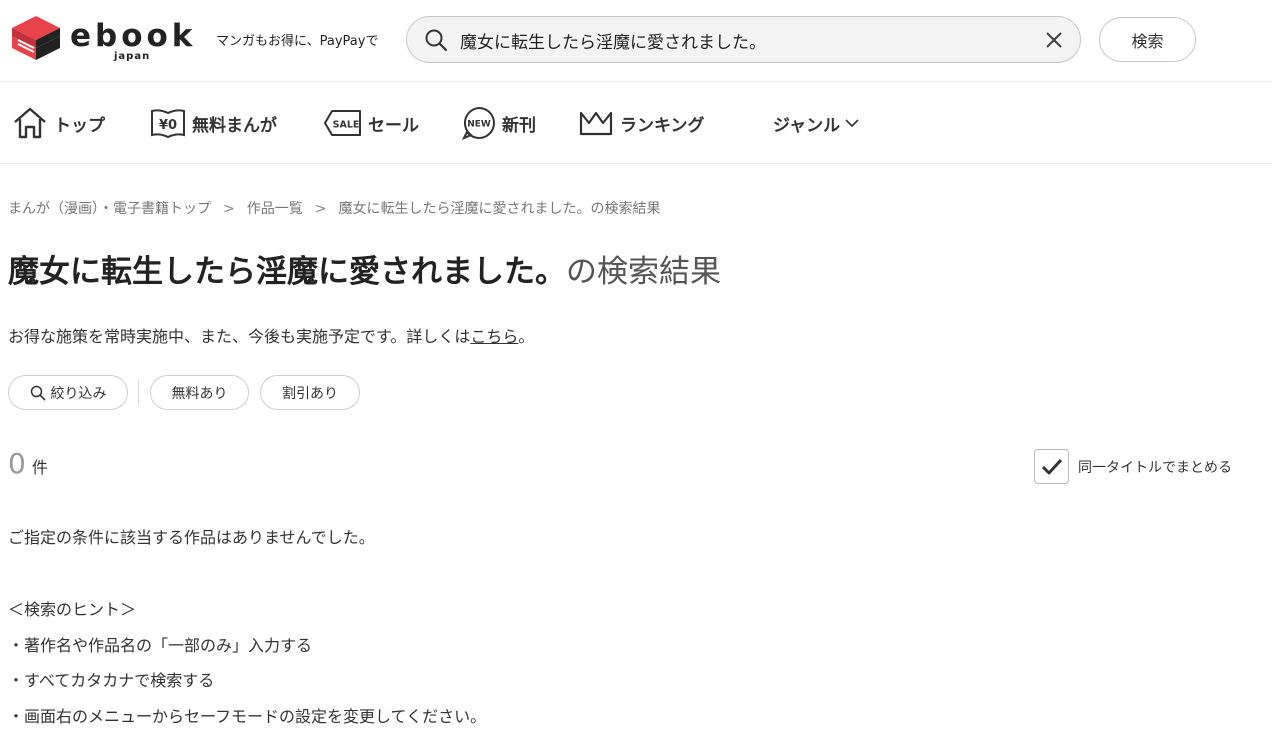 This screenshot has width=1272, height=747. I want to click on result-count-number: 0, so click(17, 463).